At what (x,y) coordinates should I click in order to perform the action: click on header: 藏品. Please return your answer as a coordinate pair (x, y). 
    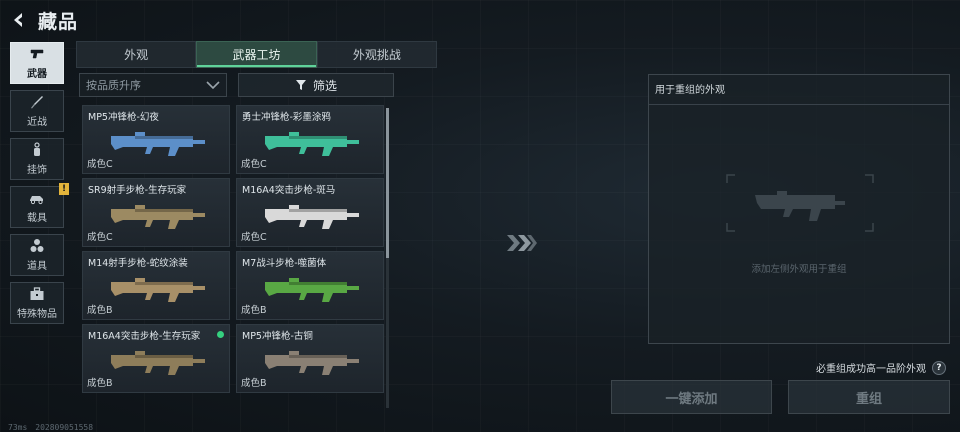
    Looking at the image, I should click on (43, 20).